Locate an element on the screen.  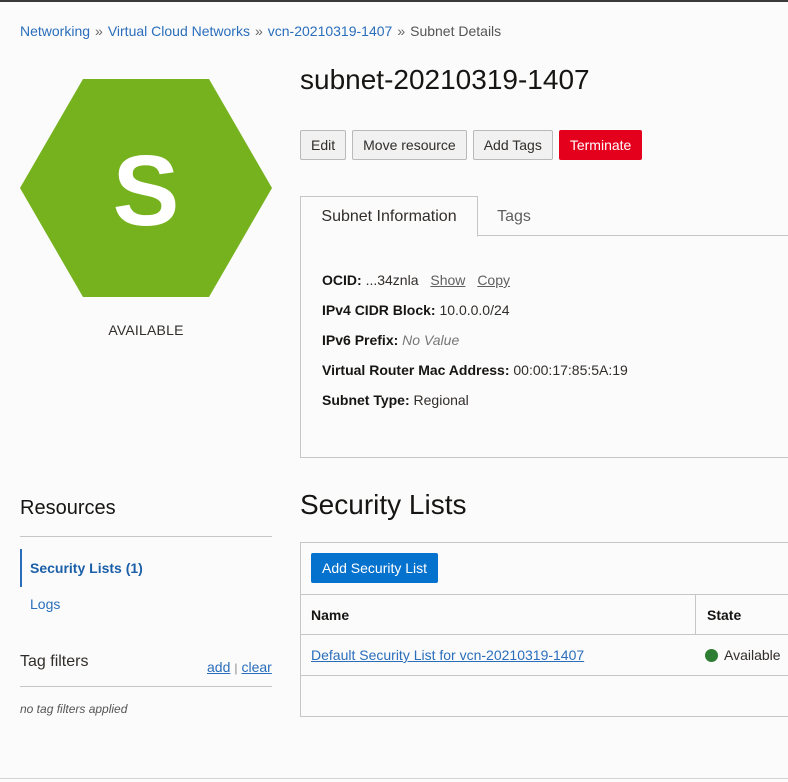
tab-subnet-information: Subnet Information is located at coordinates (389, 216).